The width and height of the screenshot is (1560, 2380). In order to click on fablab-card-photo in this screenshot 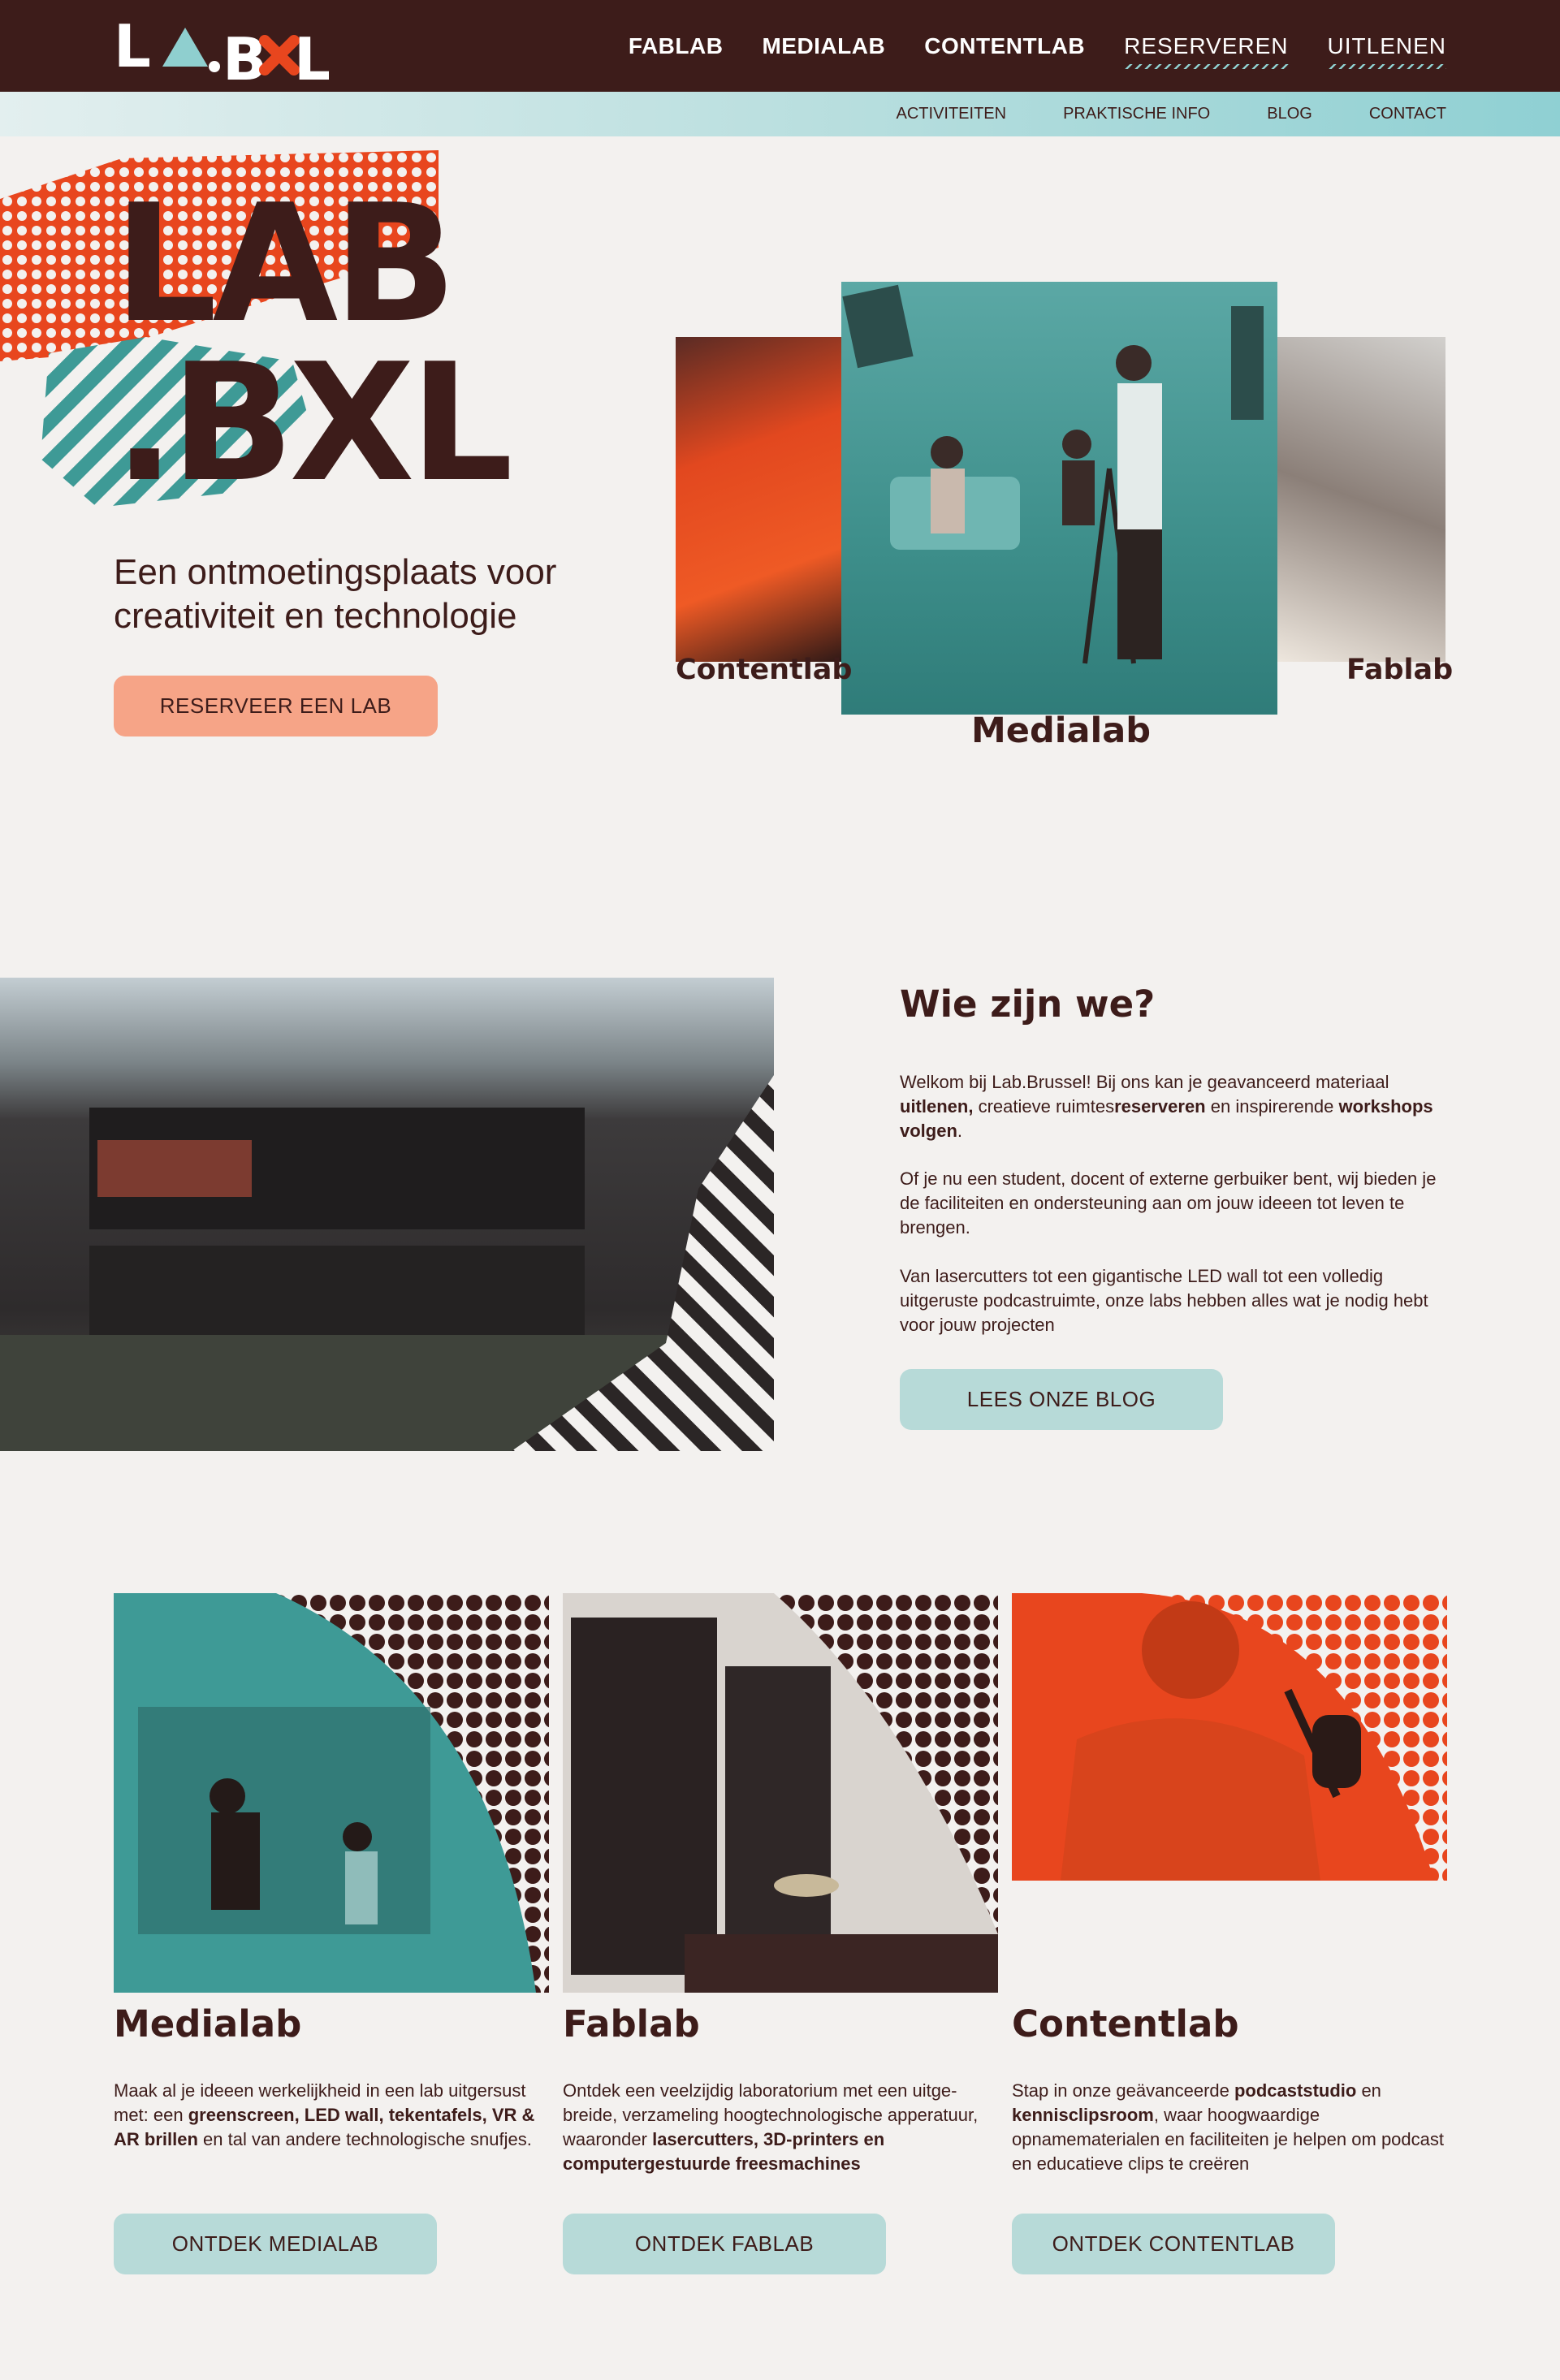, I will do `click(780, 1793)`.